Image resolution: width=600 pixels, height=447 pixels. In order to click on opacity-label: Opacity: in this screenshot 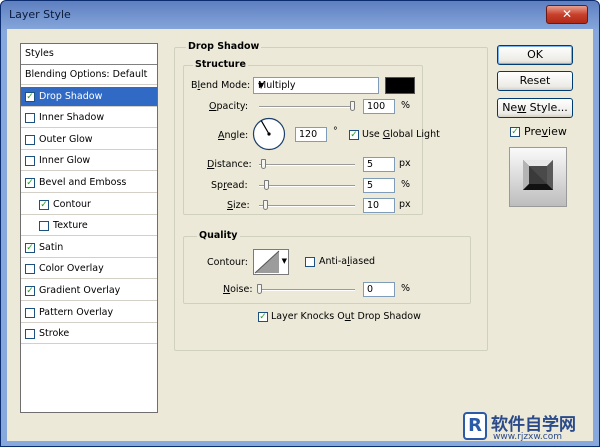, I will do `click(229, 106)`.